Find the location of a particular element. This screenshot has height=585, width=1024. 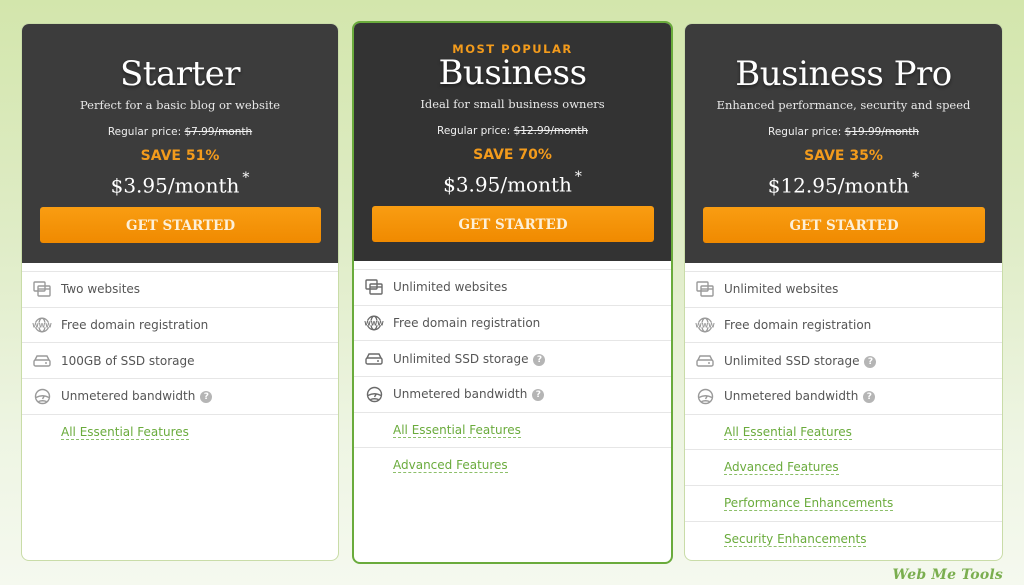

feature-row: Two websites is located at coordinates (180, 289).